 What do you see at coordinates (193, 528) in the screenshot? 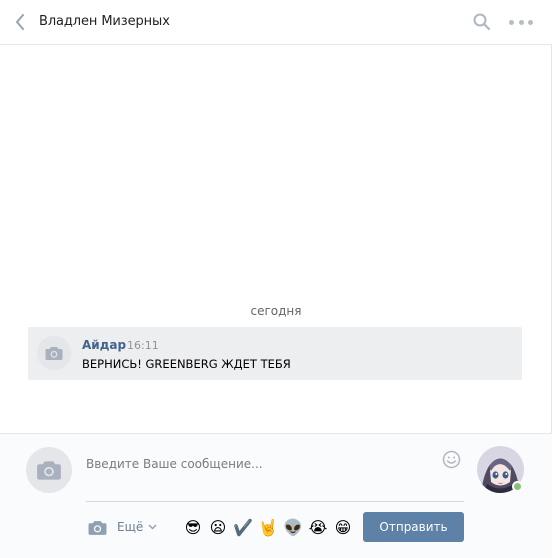
I see `sunglasses-emoji-icon: 😎` at bounding box center [193, 528].